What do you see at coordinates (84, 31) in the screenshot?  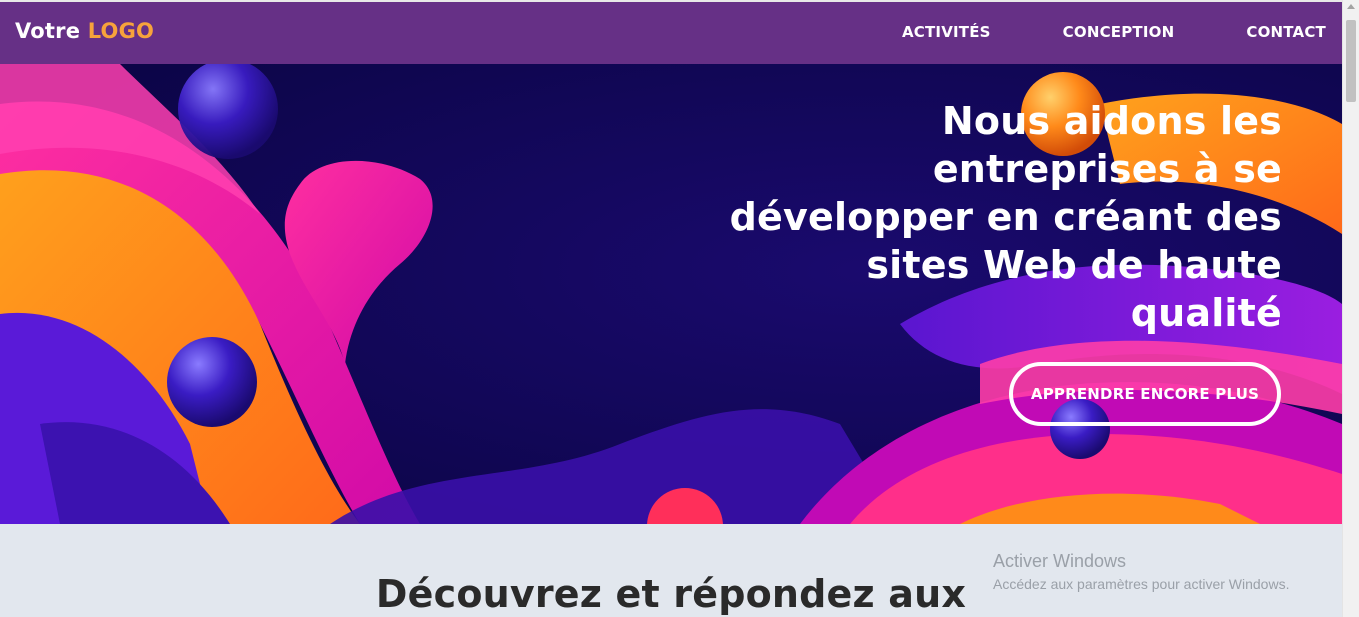 I see `site-logo: Votre LOGO` at bounding box center [84, 31].